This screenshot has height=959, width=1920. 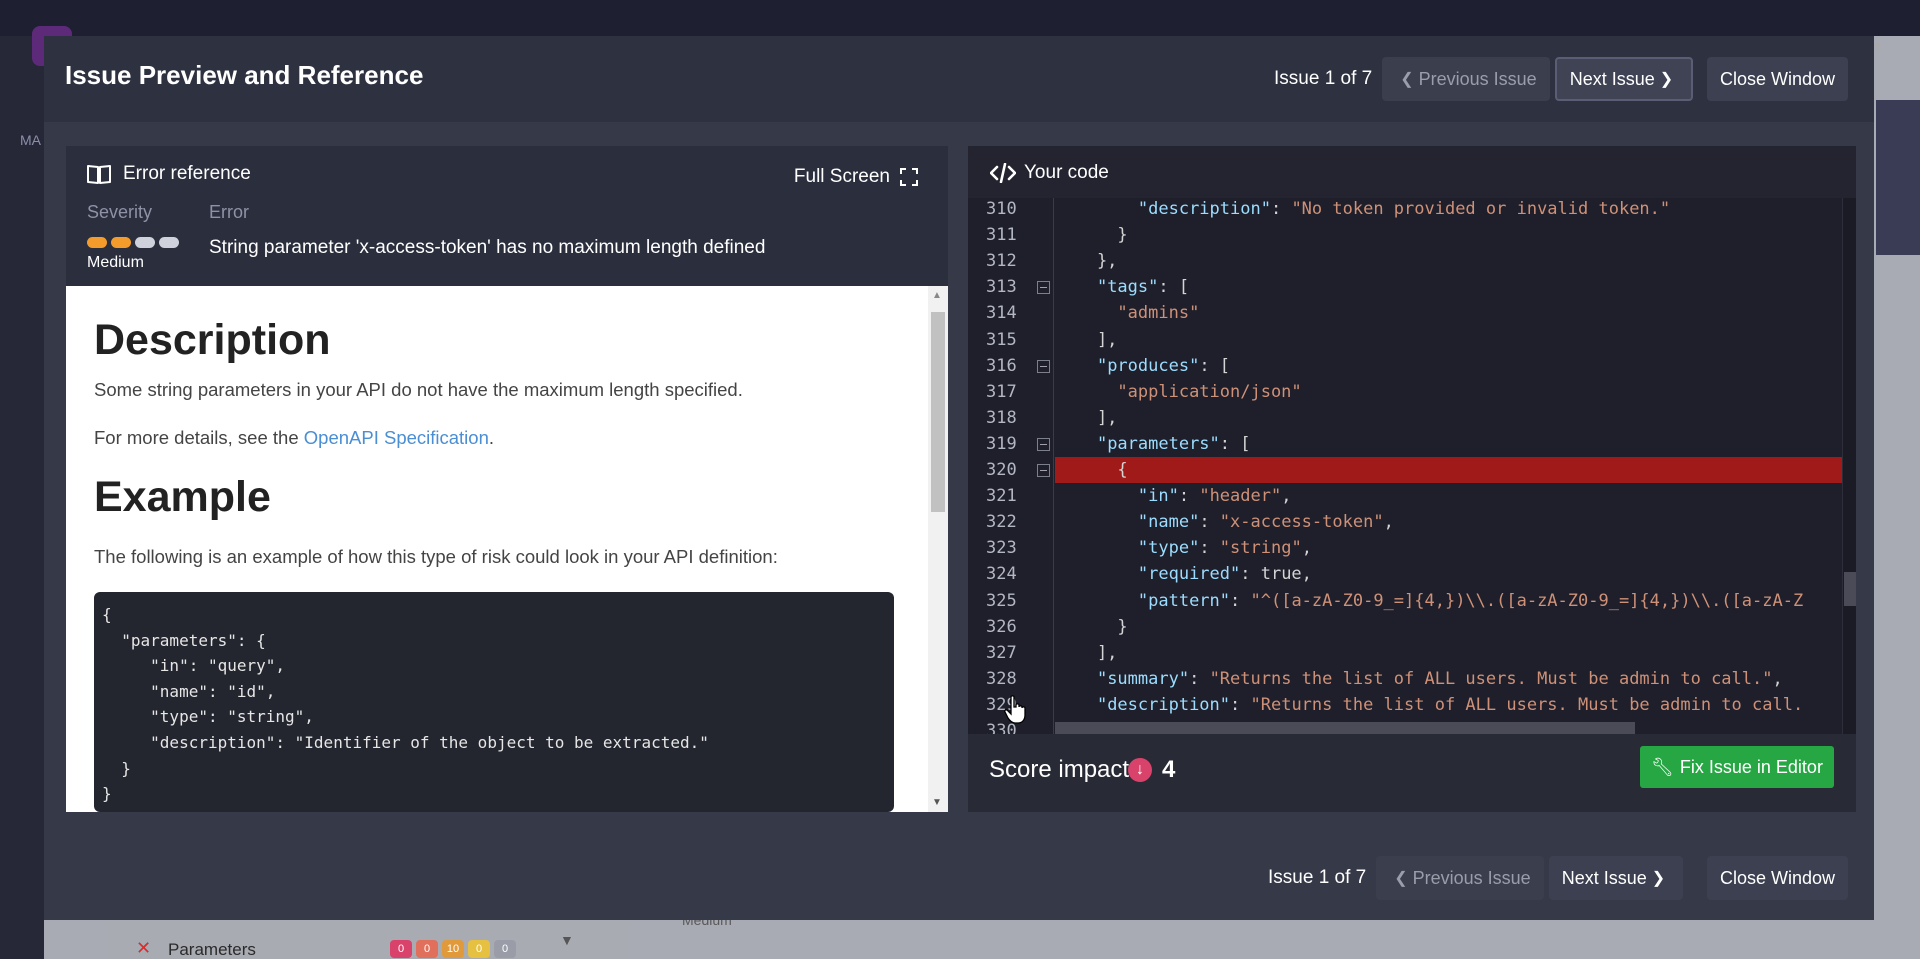 What do you see at coordinates (22, 497) in the screenshot?
I see `app-sidebar` at bounding box center [22, 497].